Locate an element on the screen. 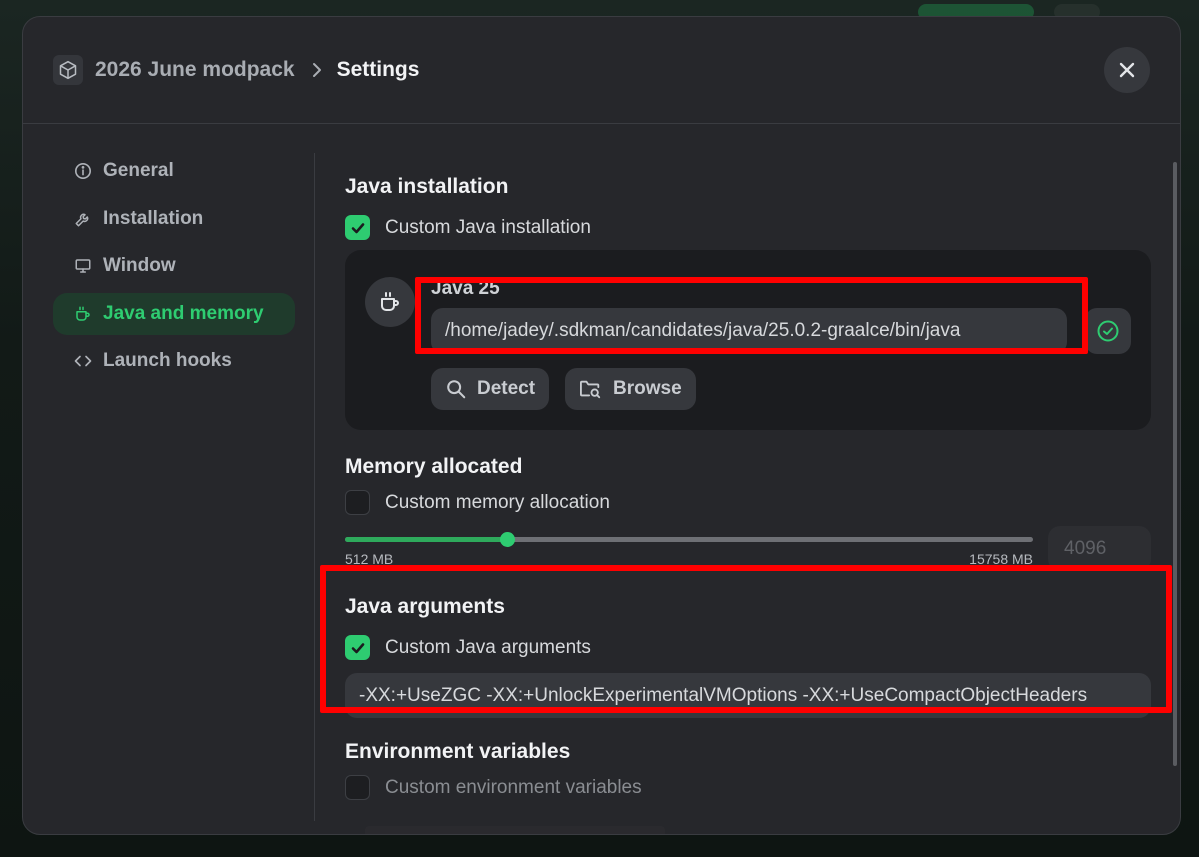 Image resolution: width=1199 pixels, height=857 pixels. search-icon is located at coordinates (456, 389).